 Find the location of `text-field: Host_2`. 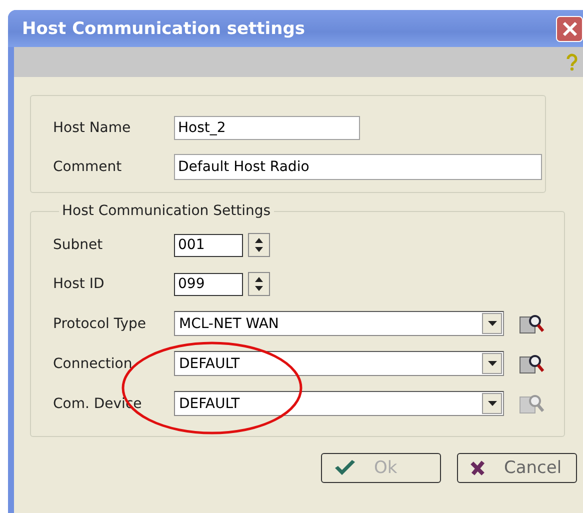

text-field: Host_2 is located at coordinates (267, 128).